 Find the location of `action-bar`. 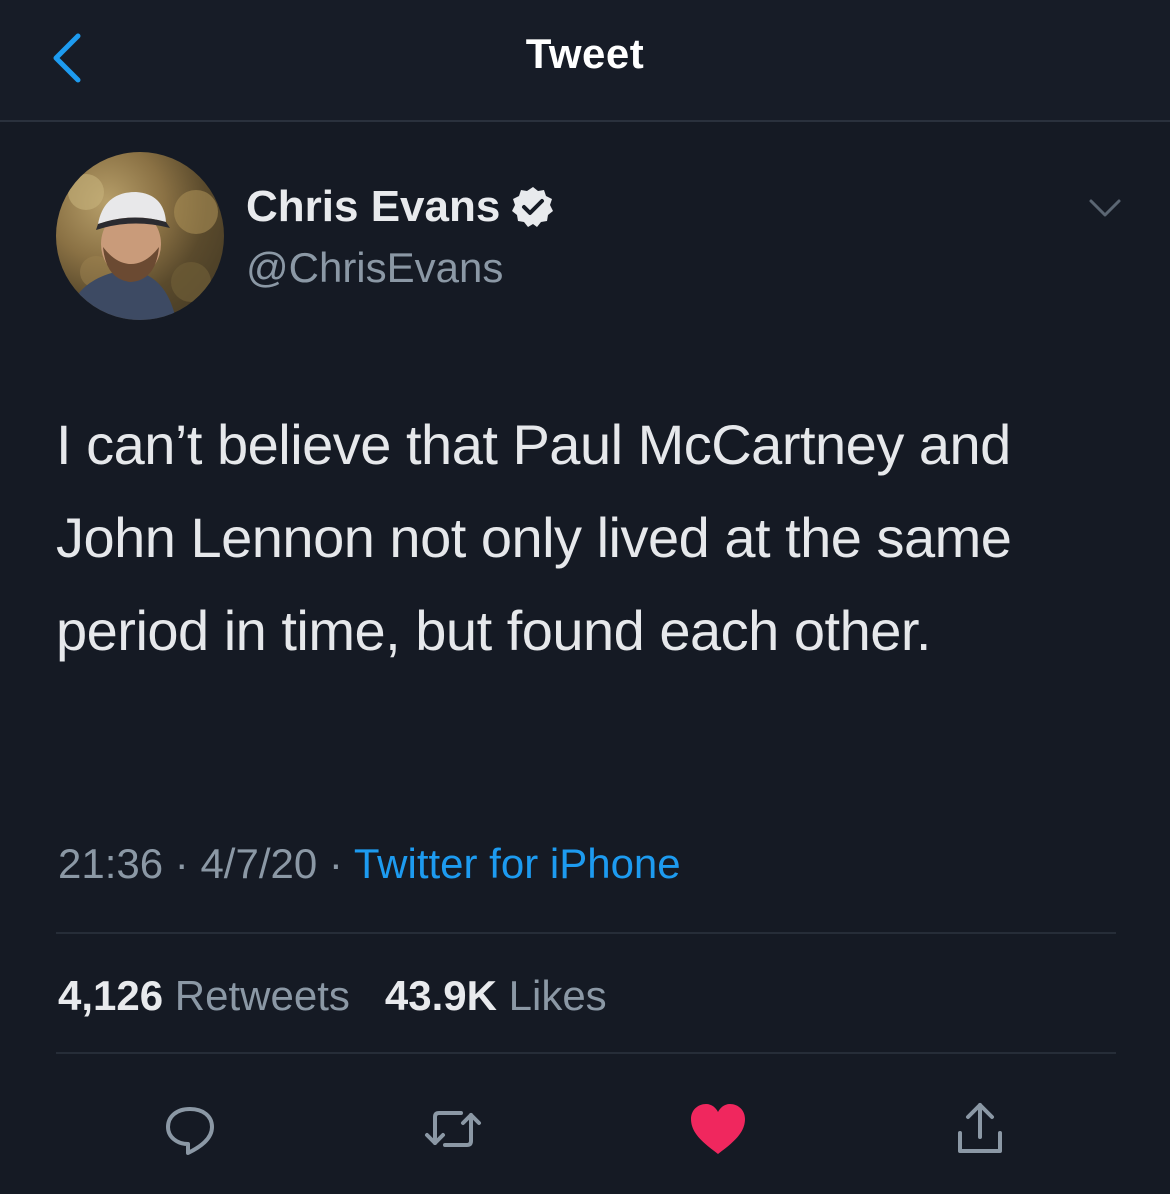

action-bar is located at coordinates (585, 1129).